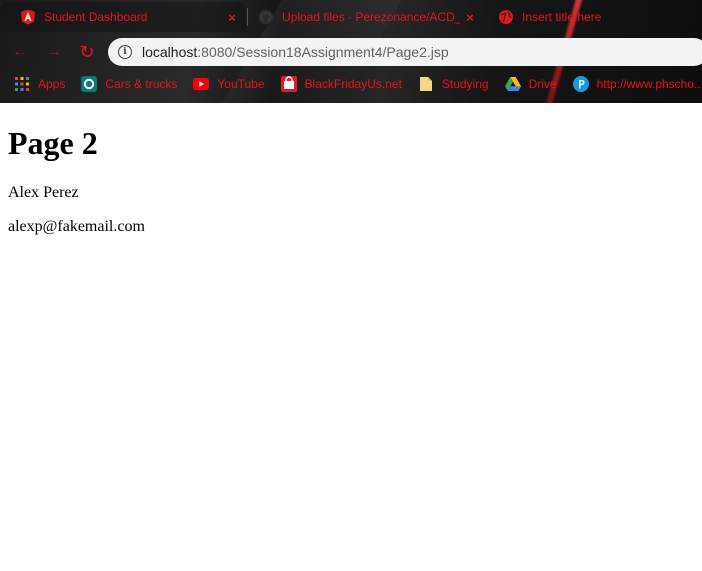  I want to click on bookmark-cars-trucks: Cars & trucks, so click(129, 84).